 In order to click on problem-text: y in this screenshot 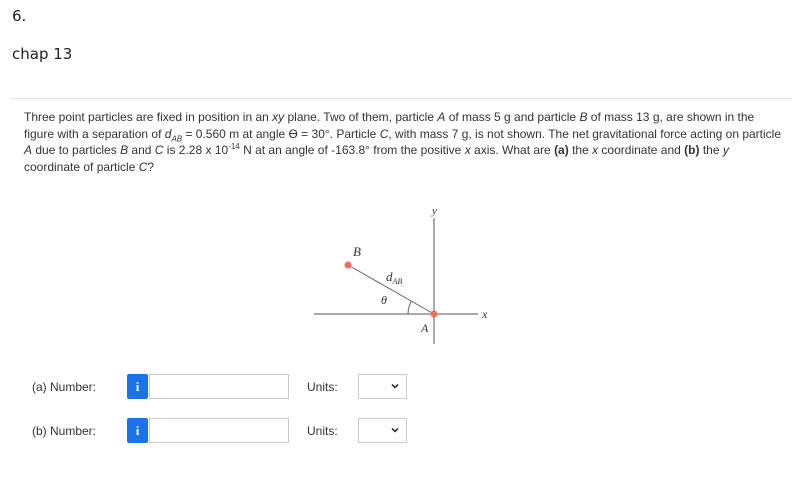, I will do `click(725, 150)`.